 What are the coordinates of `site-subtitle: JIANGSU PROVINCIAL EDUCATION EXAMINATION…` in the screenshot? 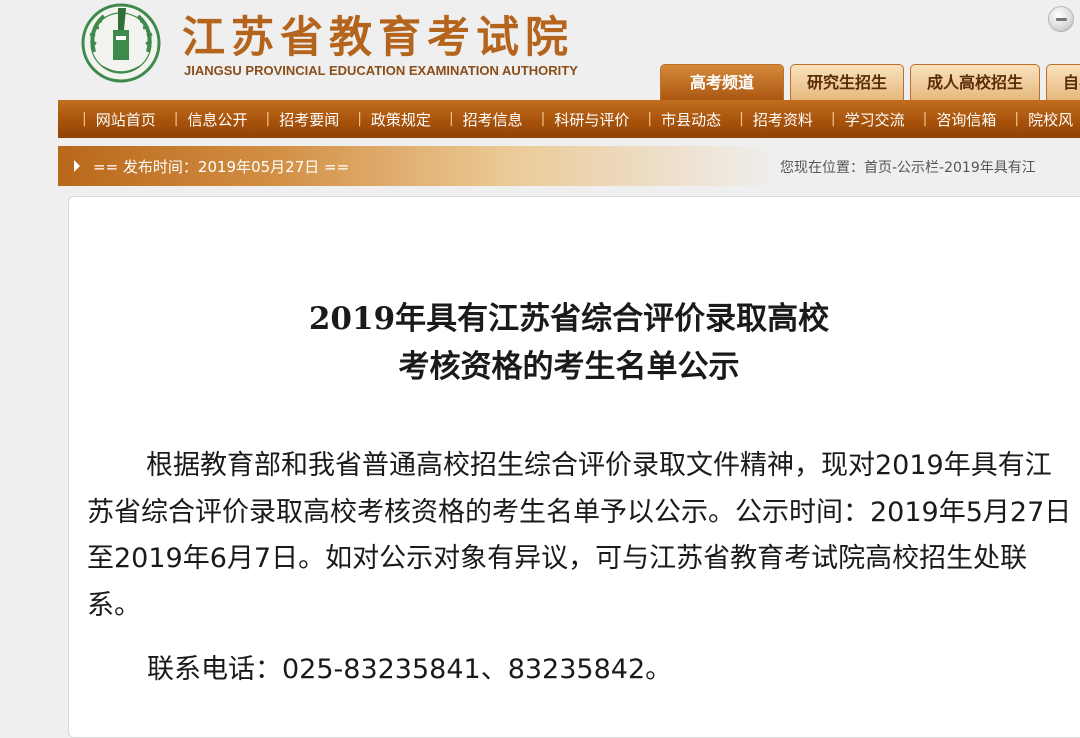 It's located at (381, 70).